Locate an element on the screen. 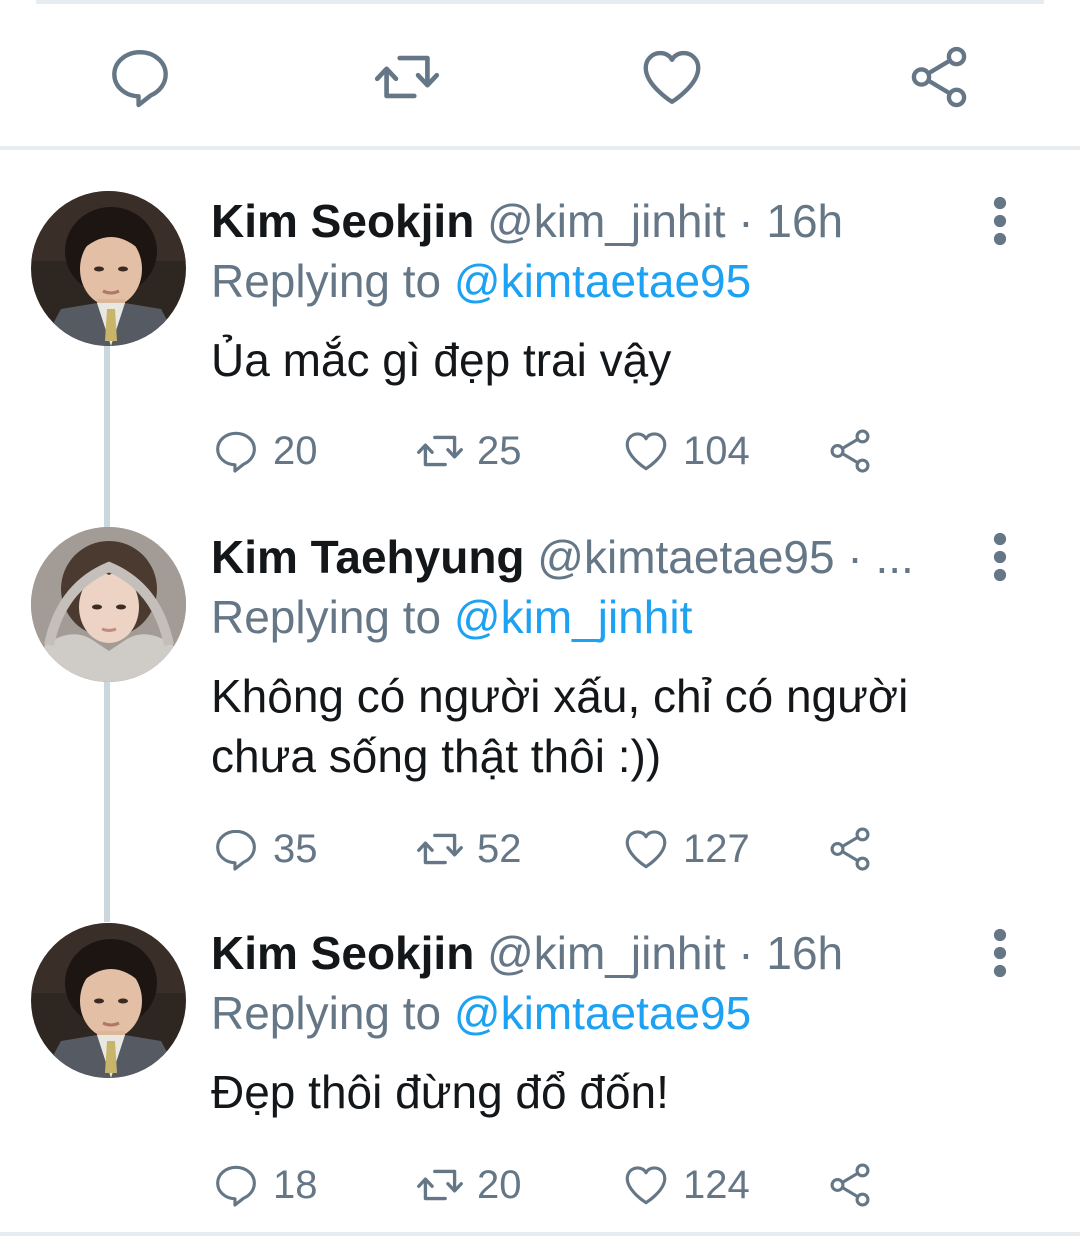  like-count: 104 is located at coordinates (716, 451).